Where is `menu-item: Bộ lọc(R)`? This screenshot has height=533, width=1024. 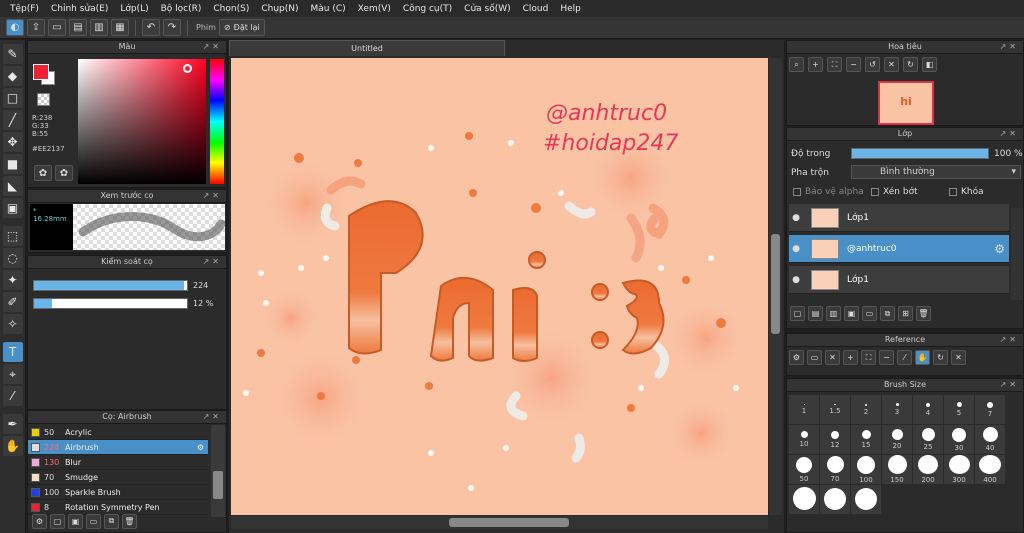 menu-item: Bộ lọc(R) is located at coordinates (181, 9).